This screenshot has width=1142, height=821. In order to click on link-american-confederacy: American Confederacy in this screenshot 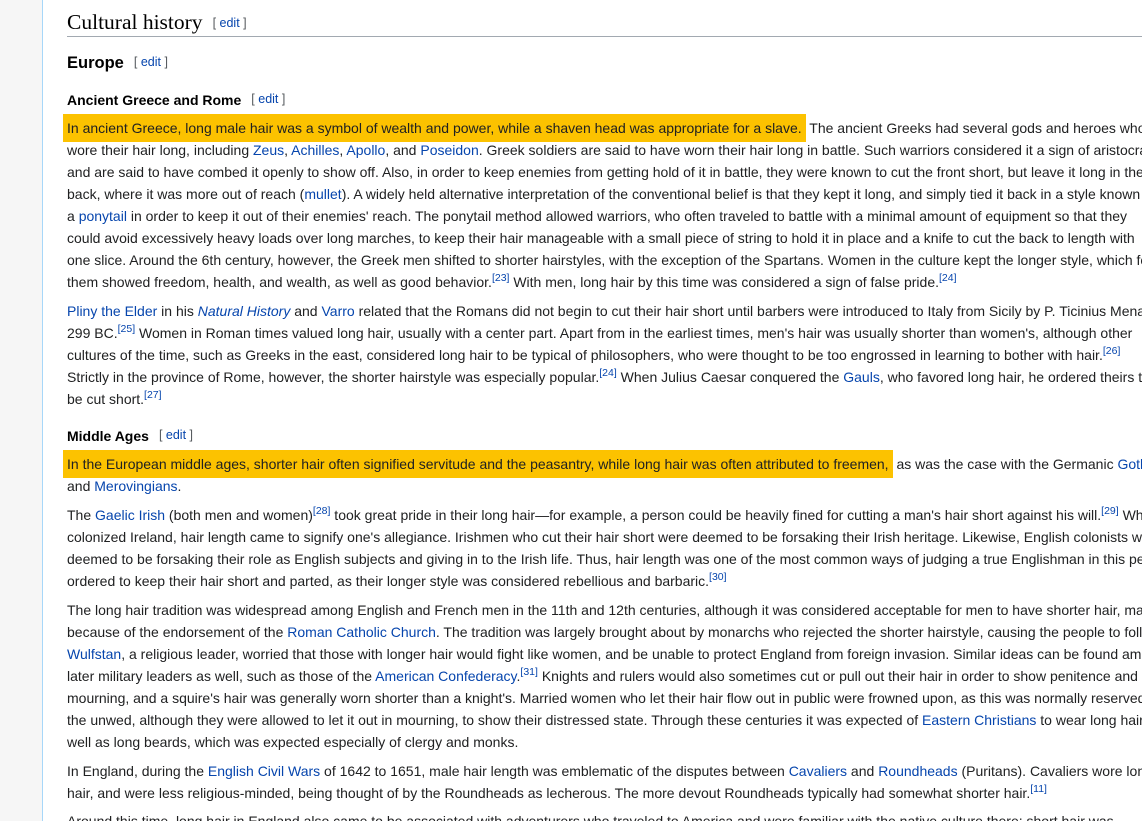, I will do `click(445, 676)`.